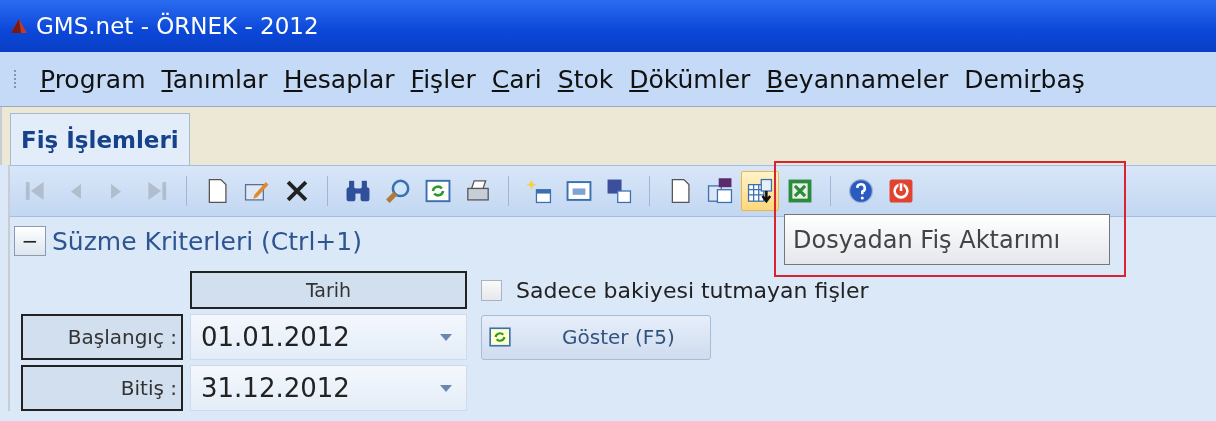 This screenshot has width=1216, height=421. I want to click on grip-icon, so click(15, 79).